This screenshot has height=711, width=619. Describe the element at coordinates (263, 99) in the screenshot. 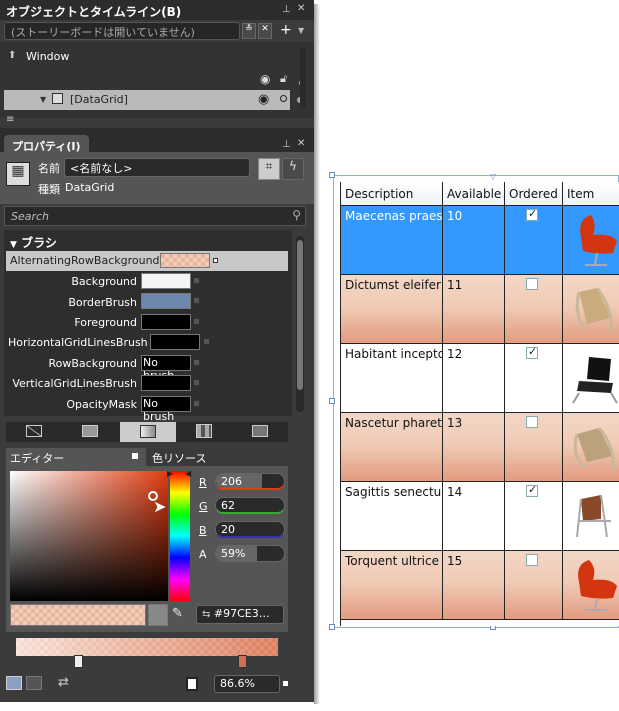

I see `eye-icon-selected: ◉` at that location.